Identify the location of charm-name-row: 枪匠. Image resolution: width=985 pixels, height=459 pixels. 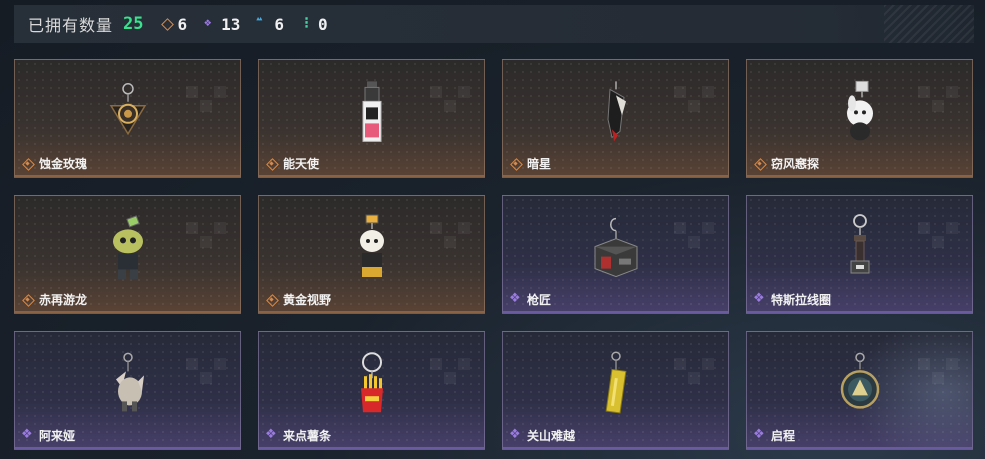
(530, 299).